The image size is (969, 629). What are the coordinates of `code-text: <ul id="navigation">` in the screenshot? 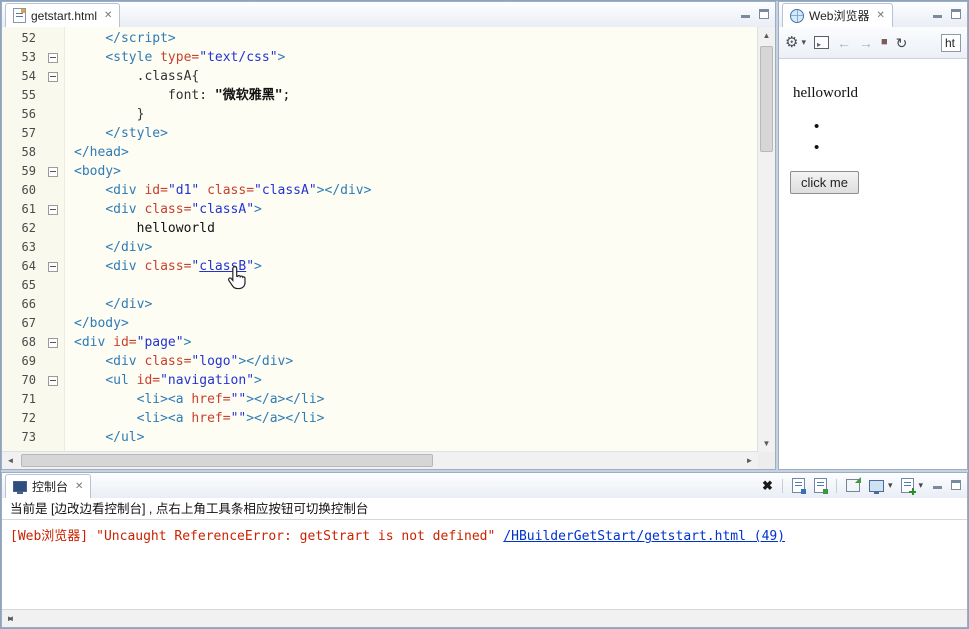 It's located at (183, 380).